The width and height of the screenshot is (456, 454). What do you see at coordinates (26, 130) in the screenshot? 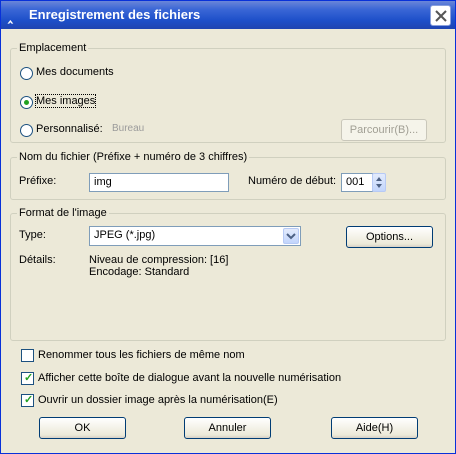
I see `radio-custom` at bounding box center [26, 130].